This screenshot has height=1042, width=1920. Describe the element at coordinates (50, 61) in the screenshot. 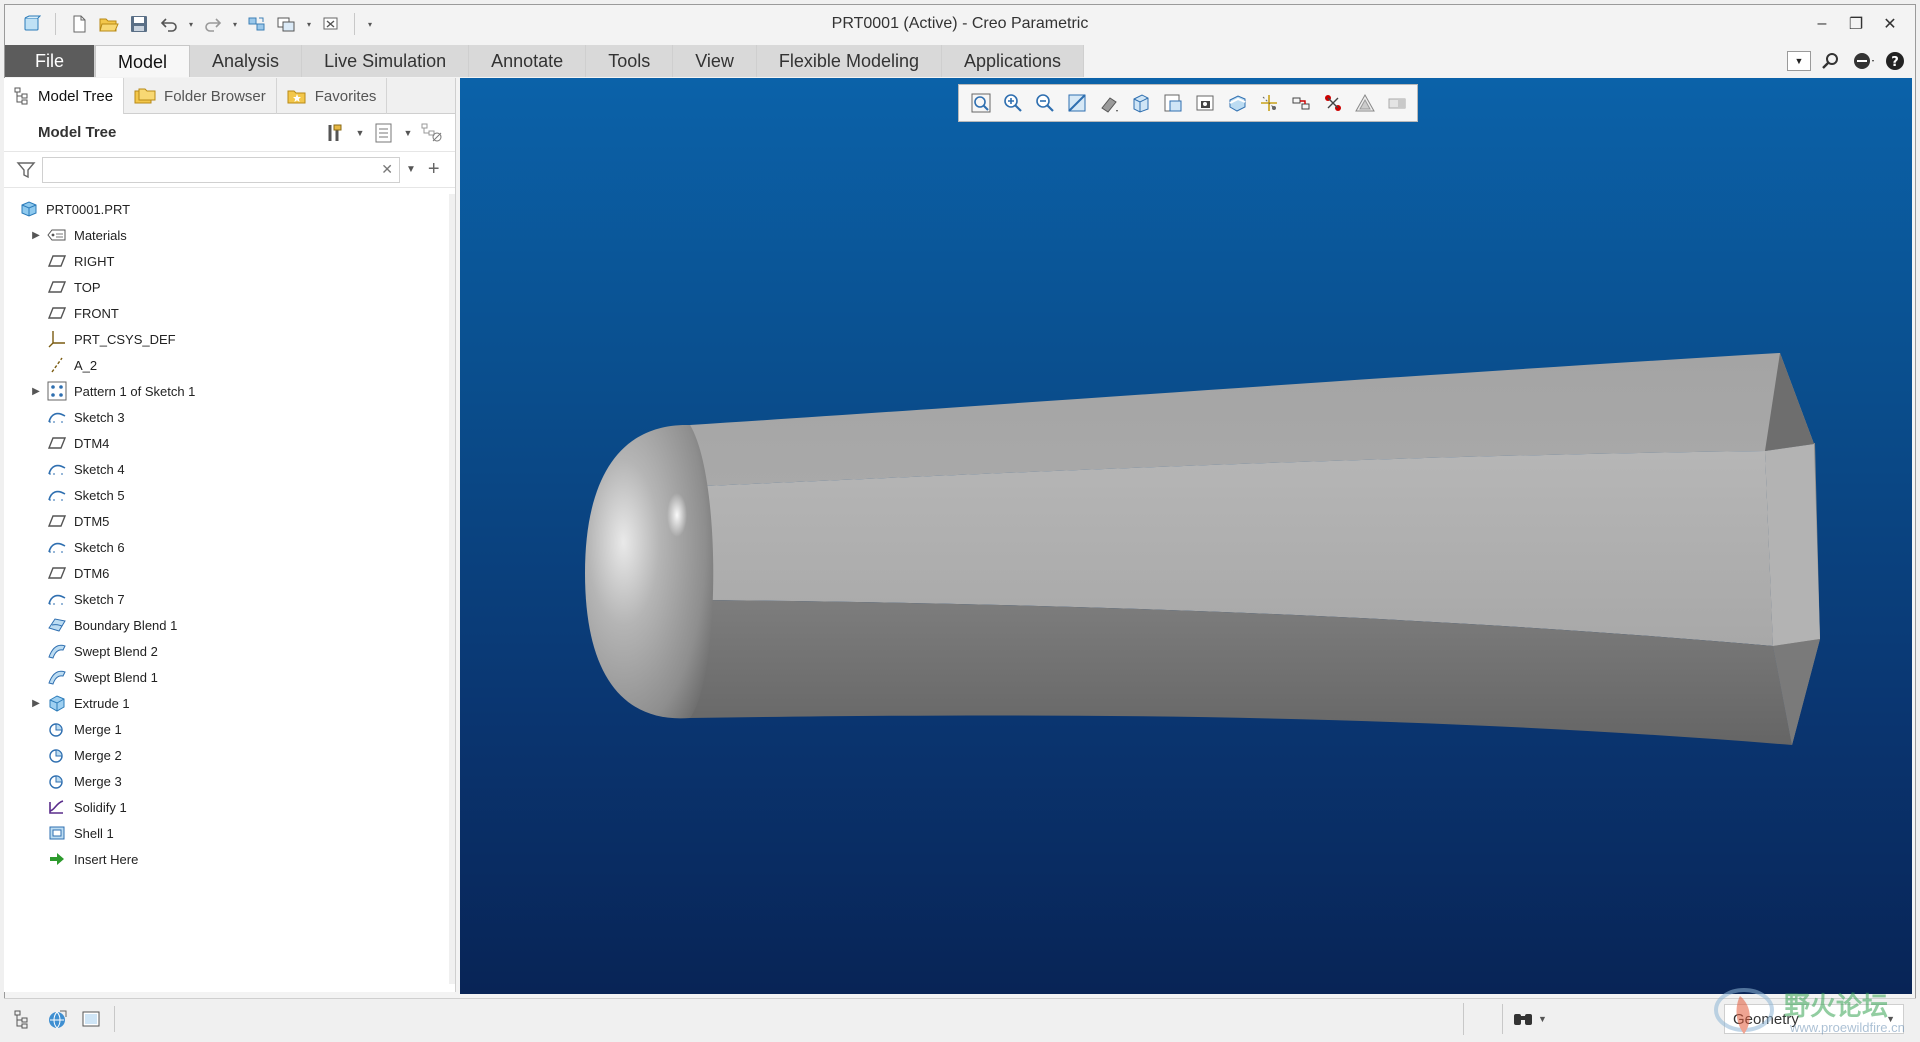

I see `tab-file: File` at that location.